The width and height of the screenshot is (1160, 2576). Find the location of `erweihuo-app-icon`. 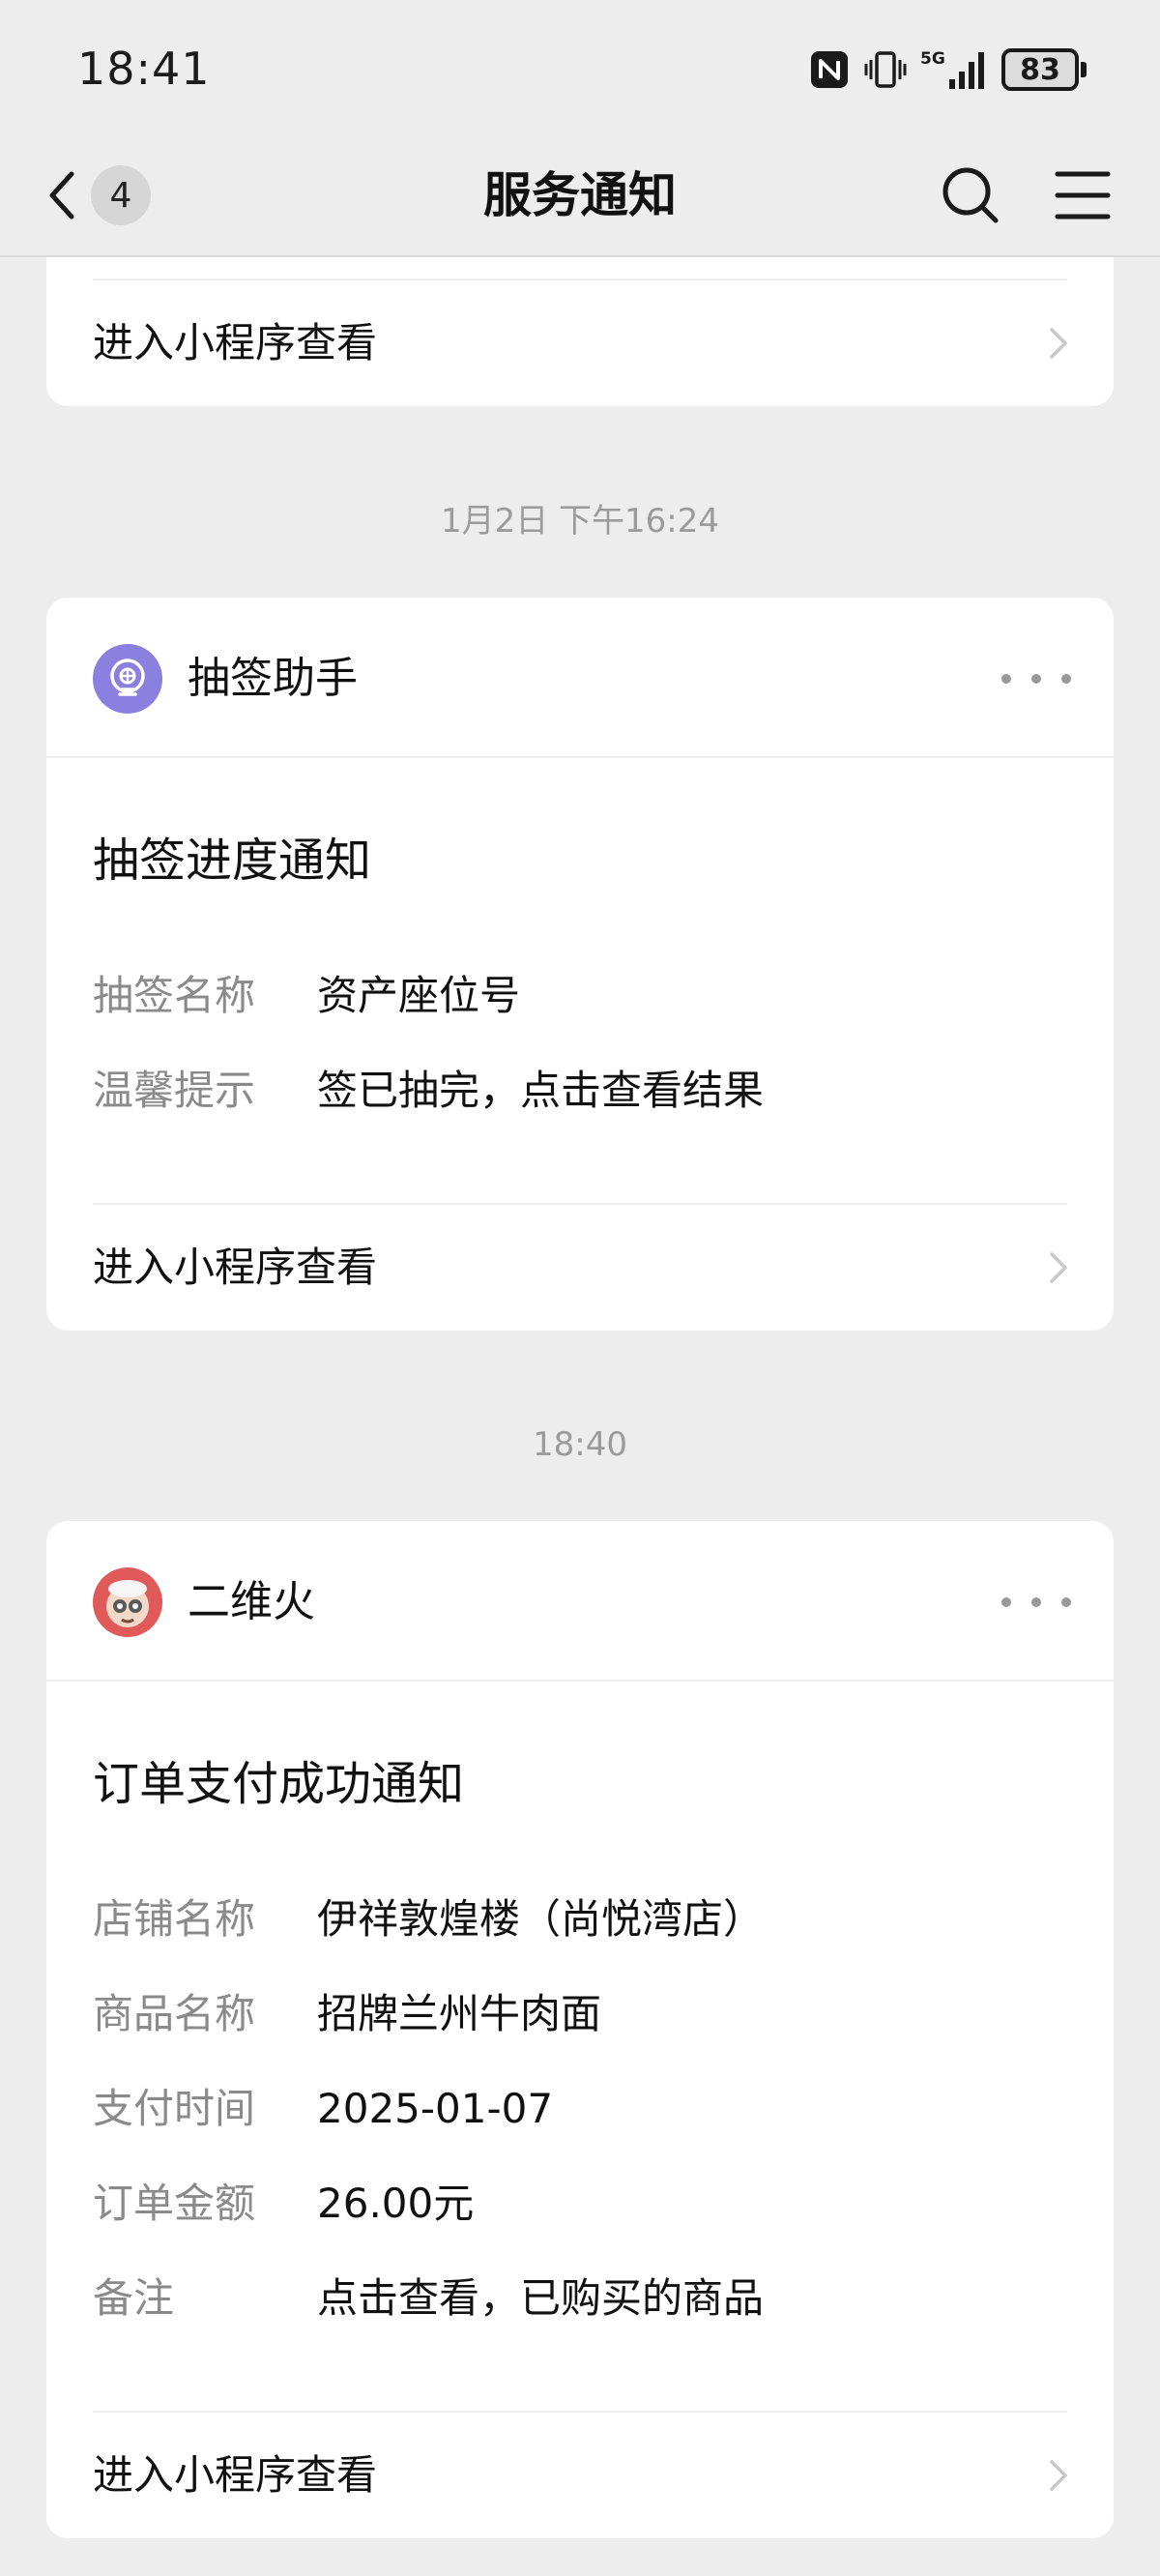

erweihuo-app-icon is located at coordinates (127, 1602).